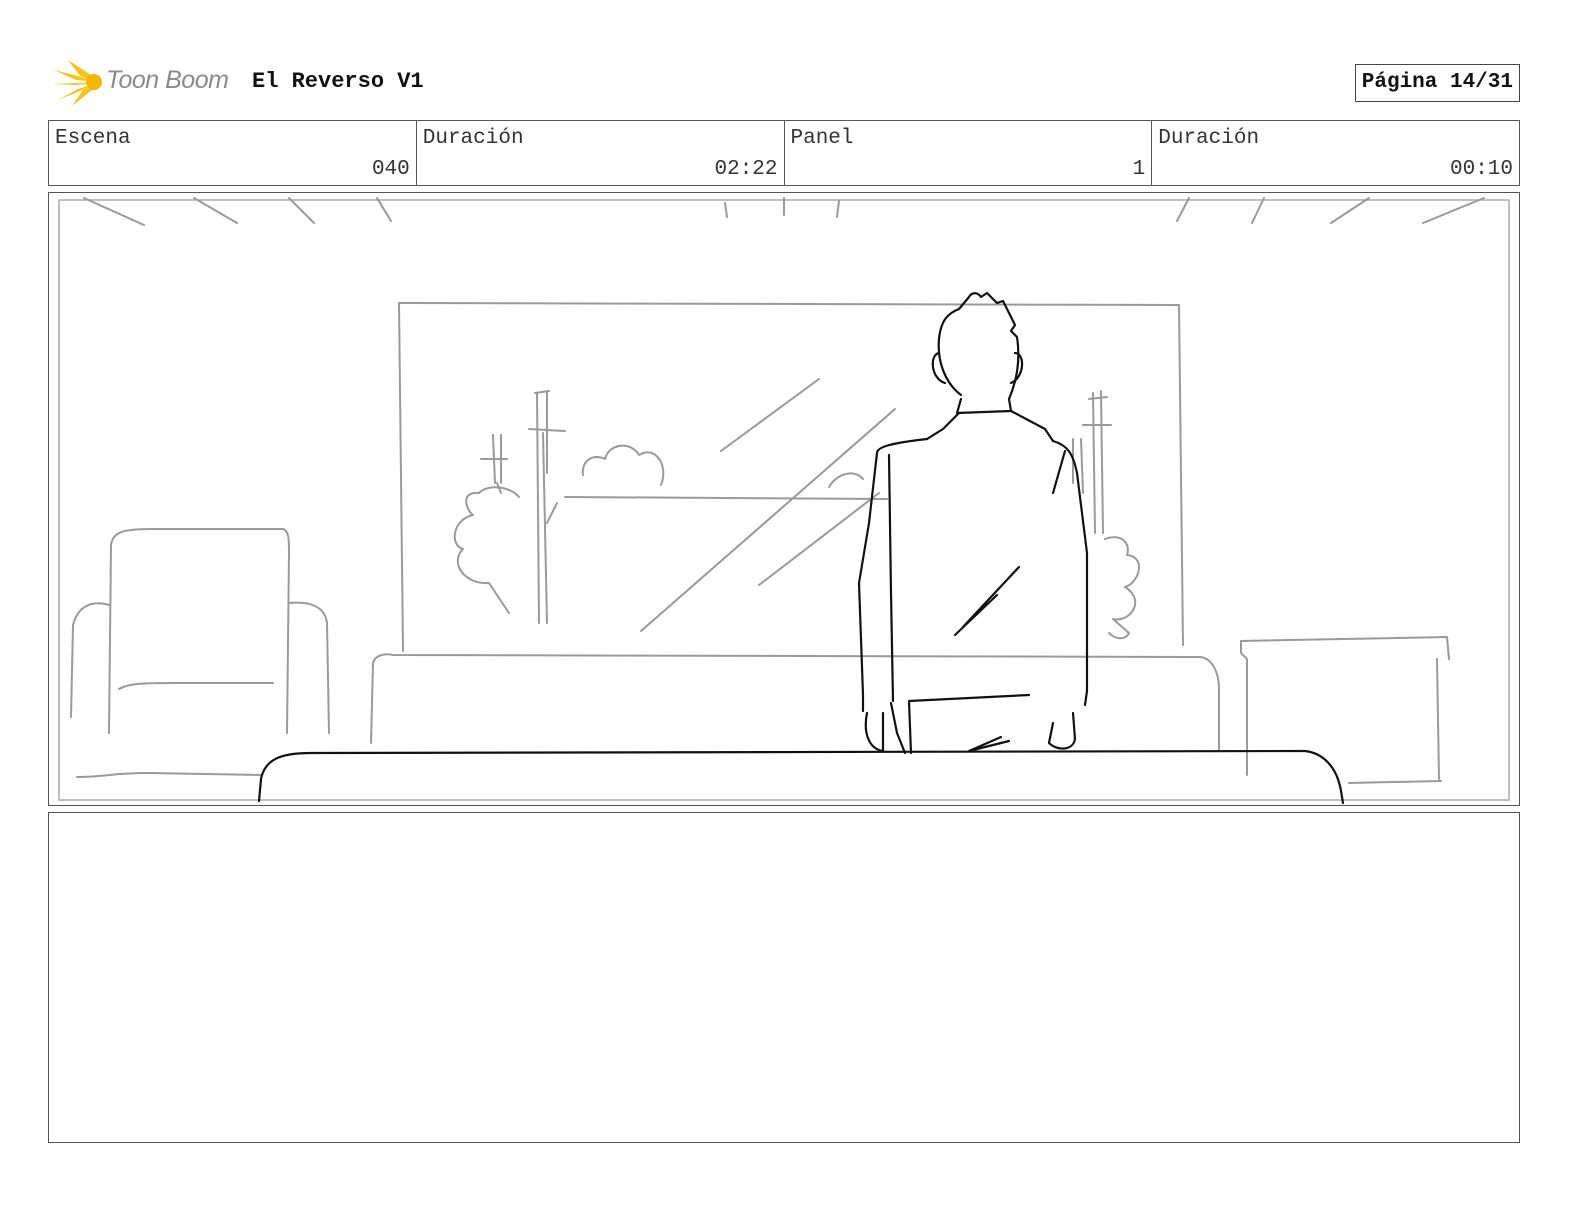  I want to click on toon-boom-logo: Toon Boom, so click(145, 82).